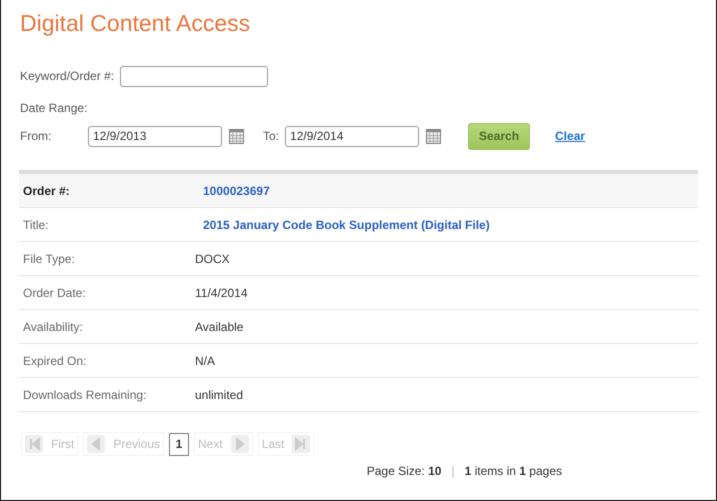 The width and height of the screenshot is (717, 501). Describe the element at coordinates (179, 444) in the screenshot. I see `page-number-button: 1` at that location.